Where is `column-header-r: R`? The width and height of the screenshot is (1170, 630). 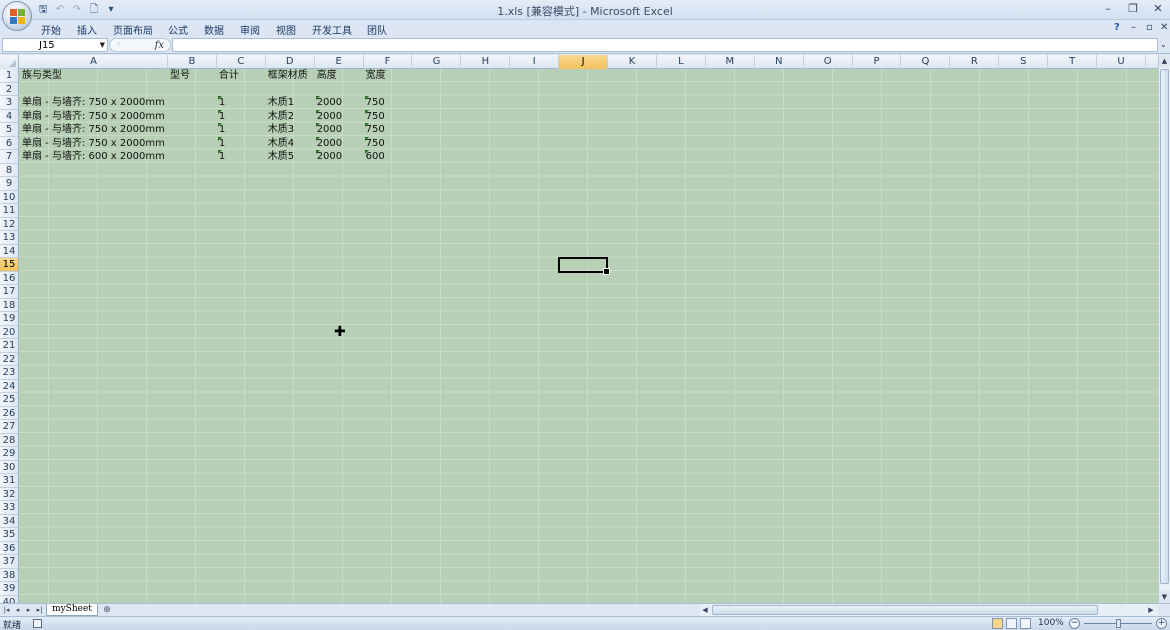 column-header-r: R is located at coordinates (975, 62).